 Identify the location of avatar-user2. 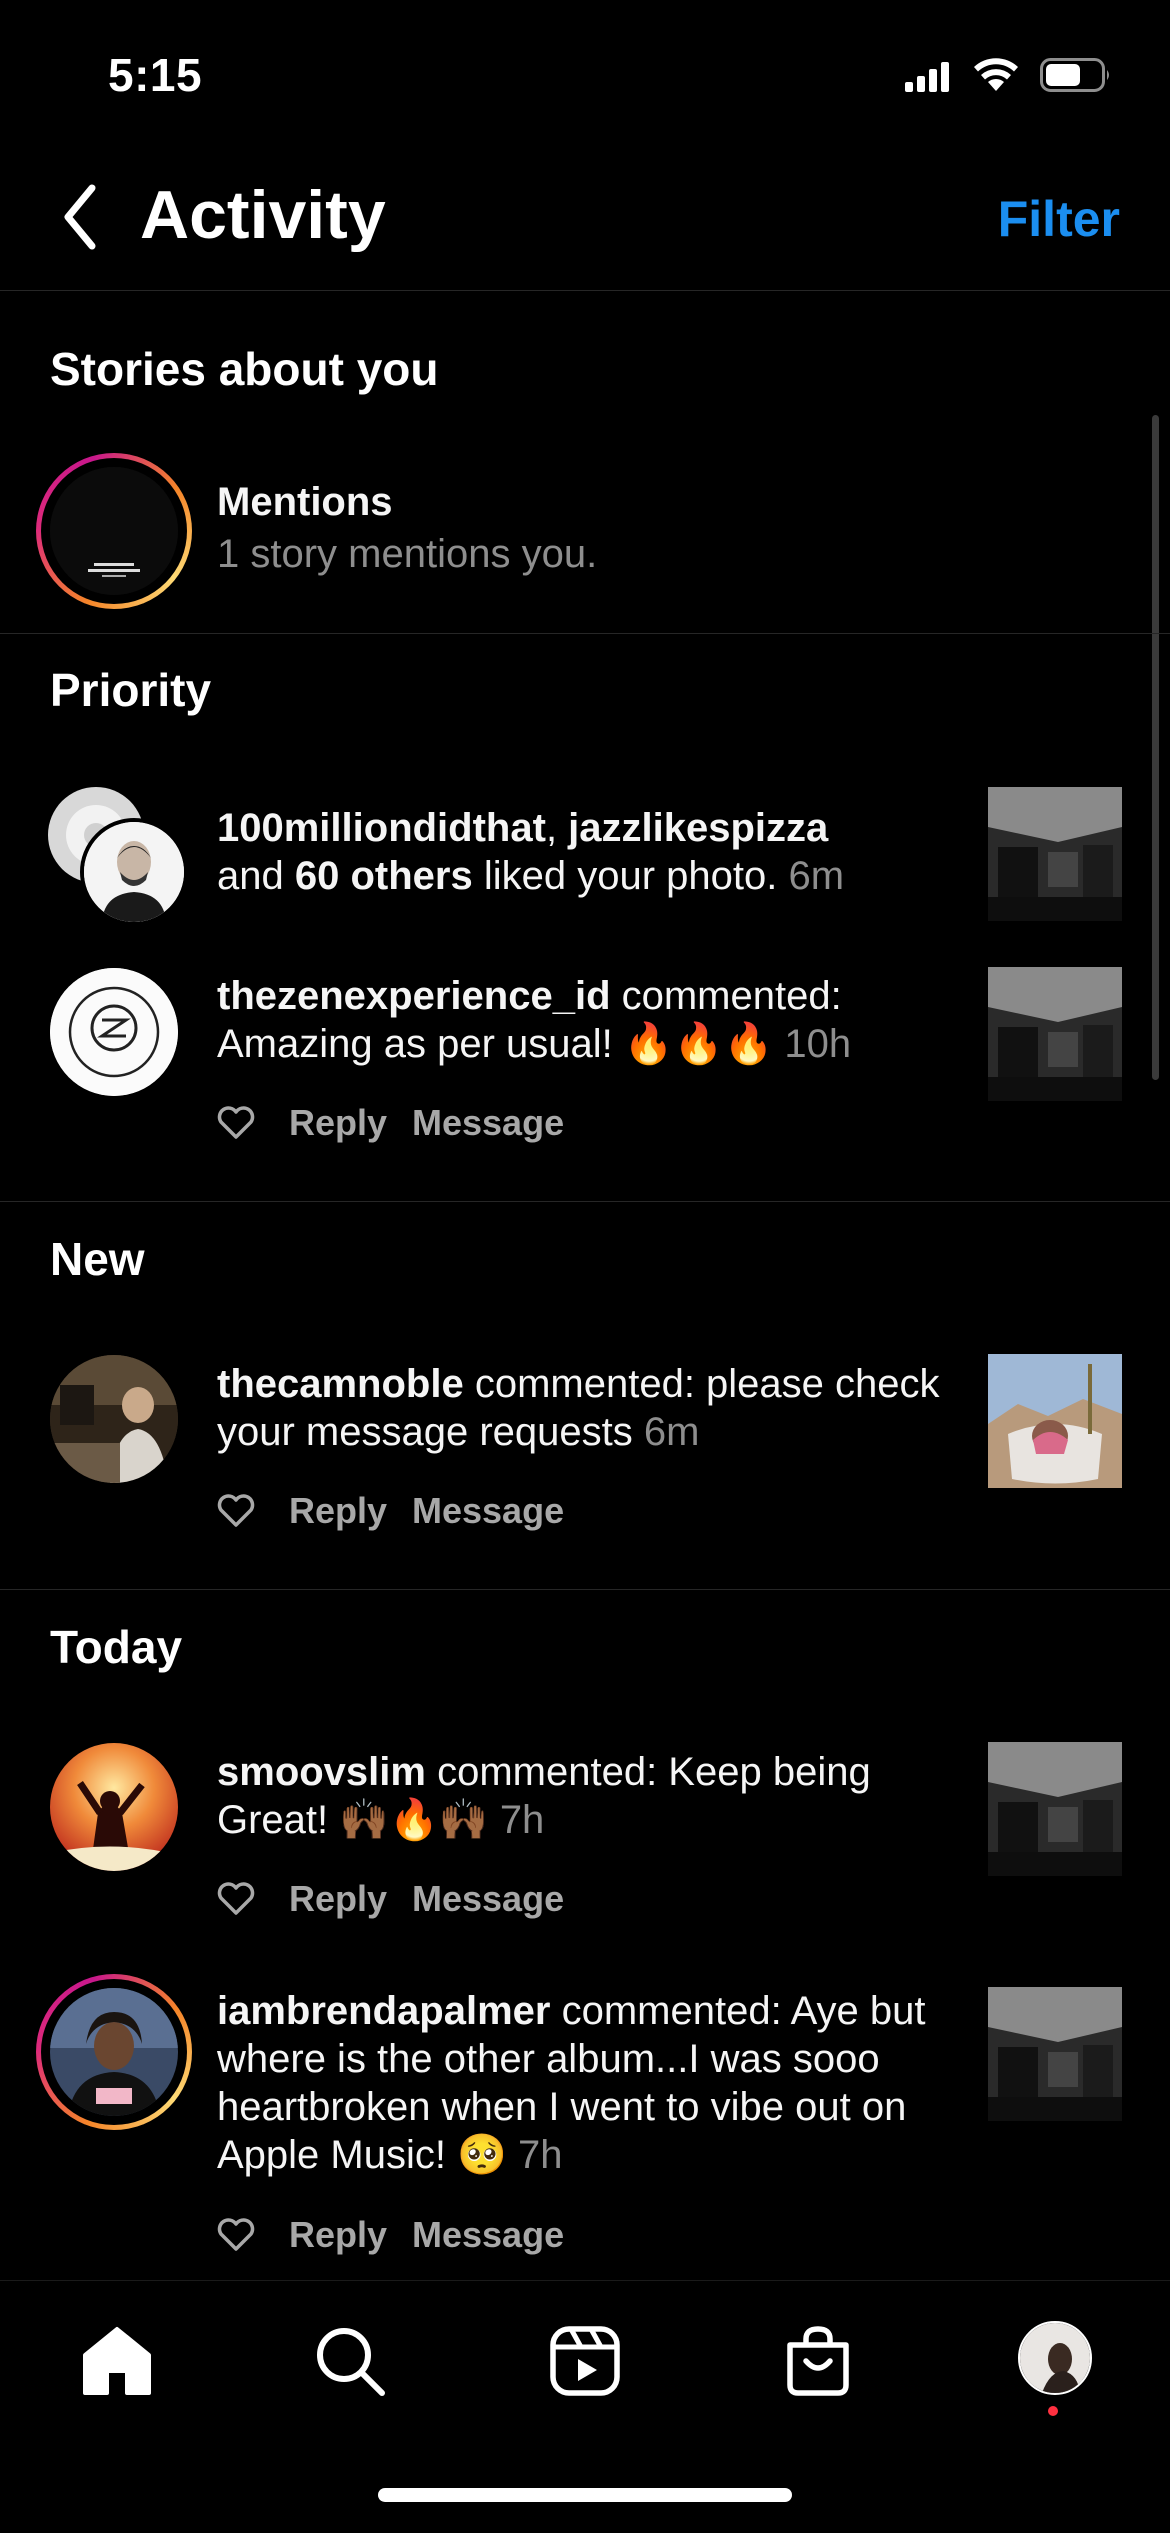
(134, 872).